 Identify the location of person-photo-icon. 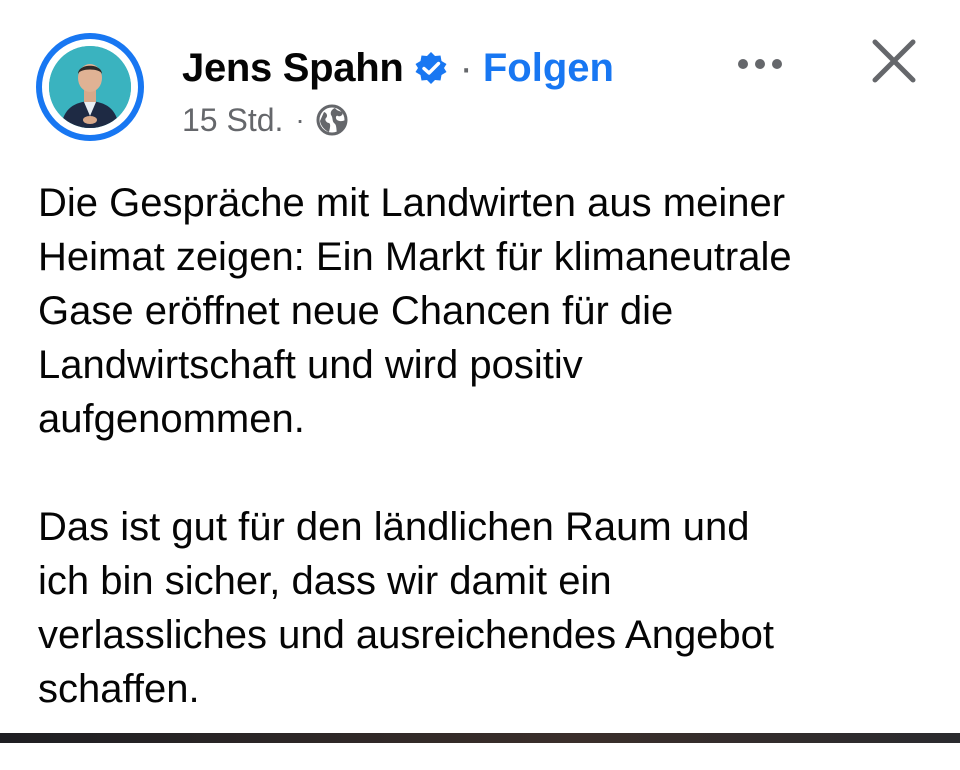
(90, 87).